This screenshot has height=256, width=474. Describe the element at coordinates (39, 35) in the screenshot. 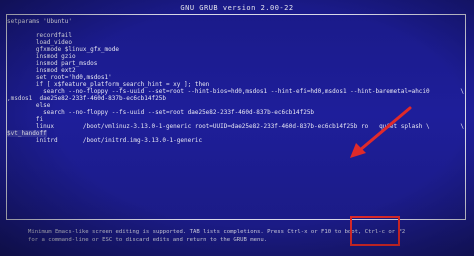

I see `editor-line-recordfail: recordfail` at that location.